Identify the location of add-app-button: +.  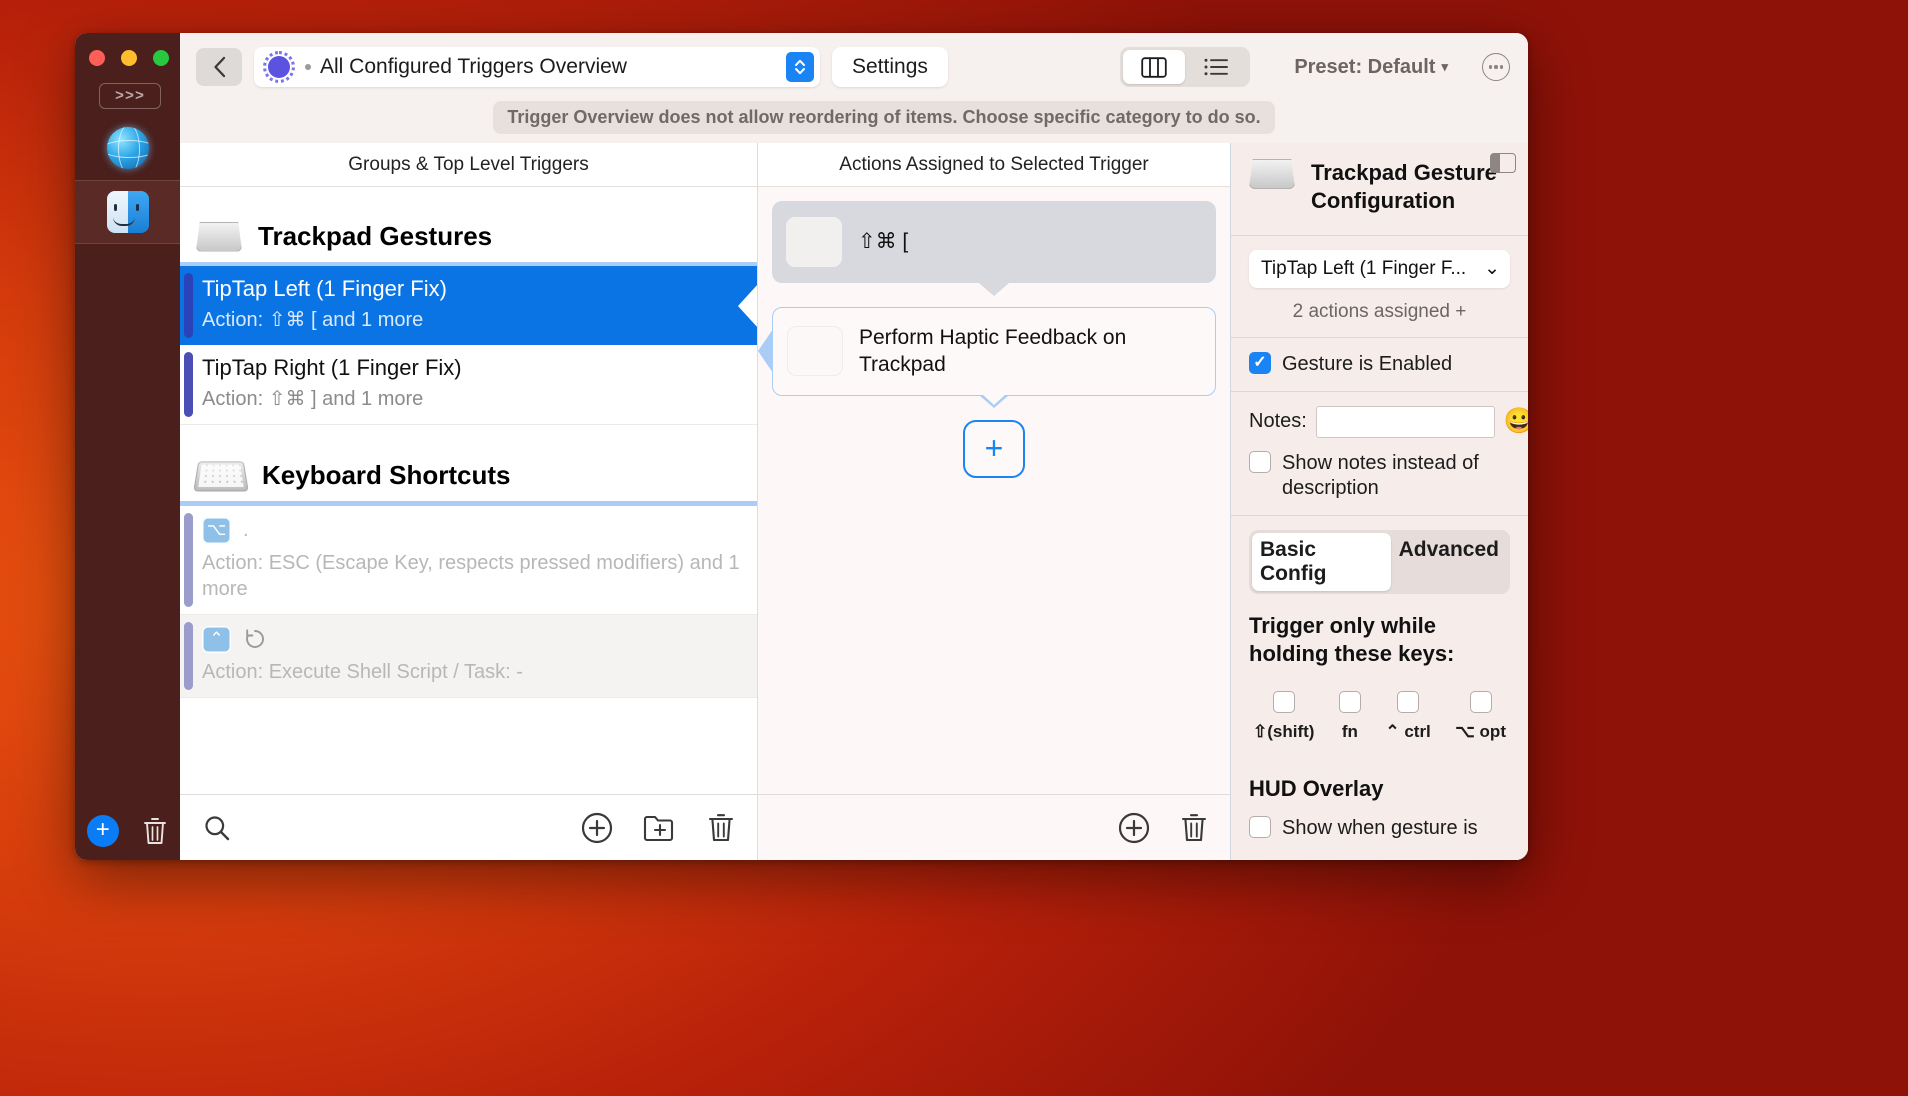
(102, 831).